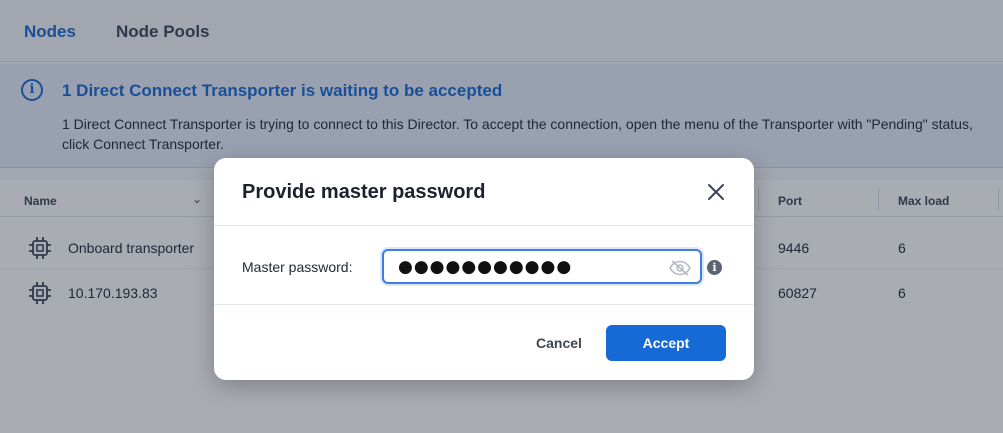  What do you see at coordinates (297, 267) in the screenshot?
I see `master-password-label: Master password:` at bounding box center [297, 267].